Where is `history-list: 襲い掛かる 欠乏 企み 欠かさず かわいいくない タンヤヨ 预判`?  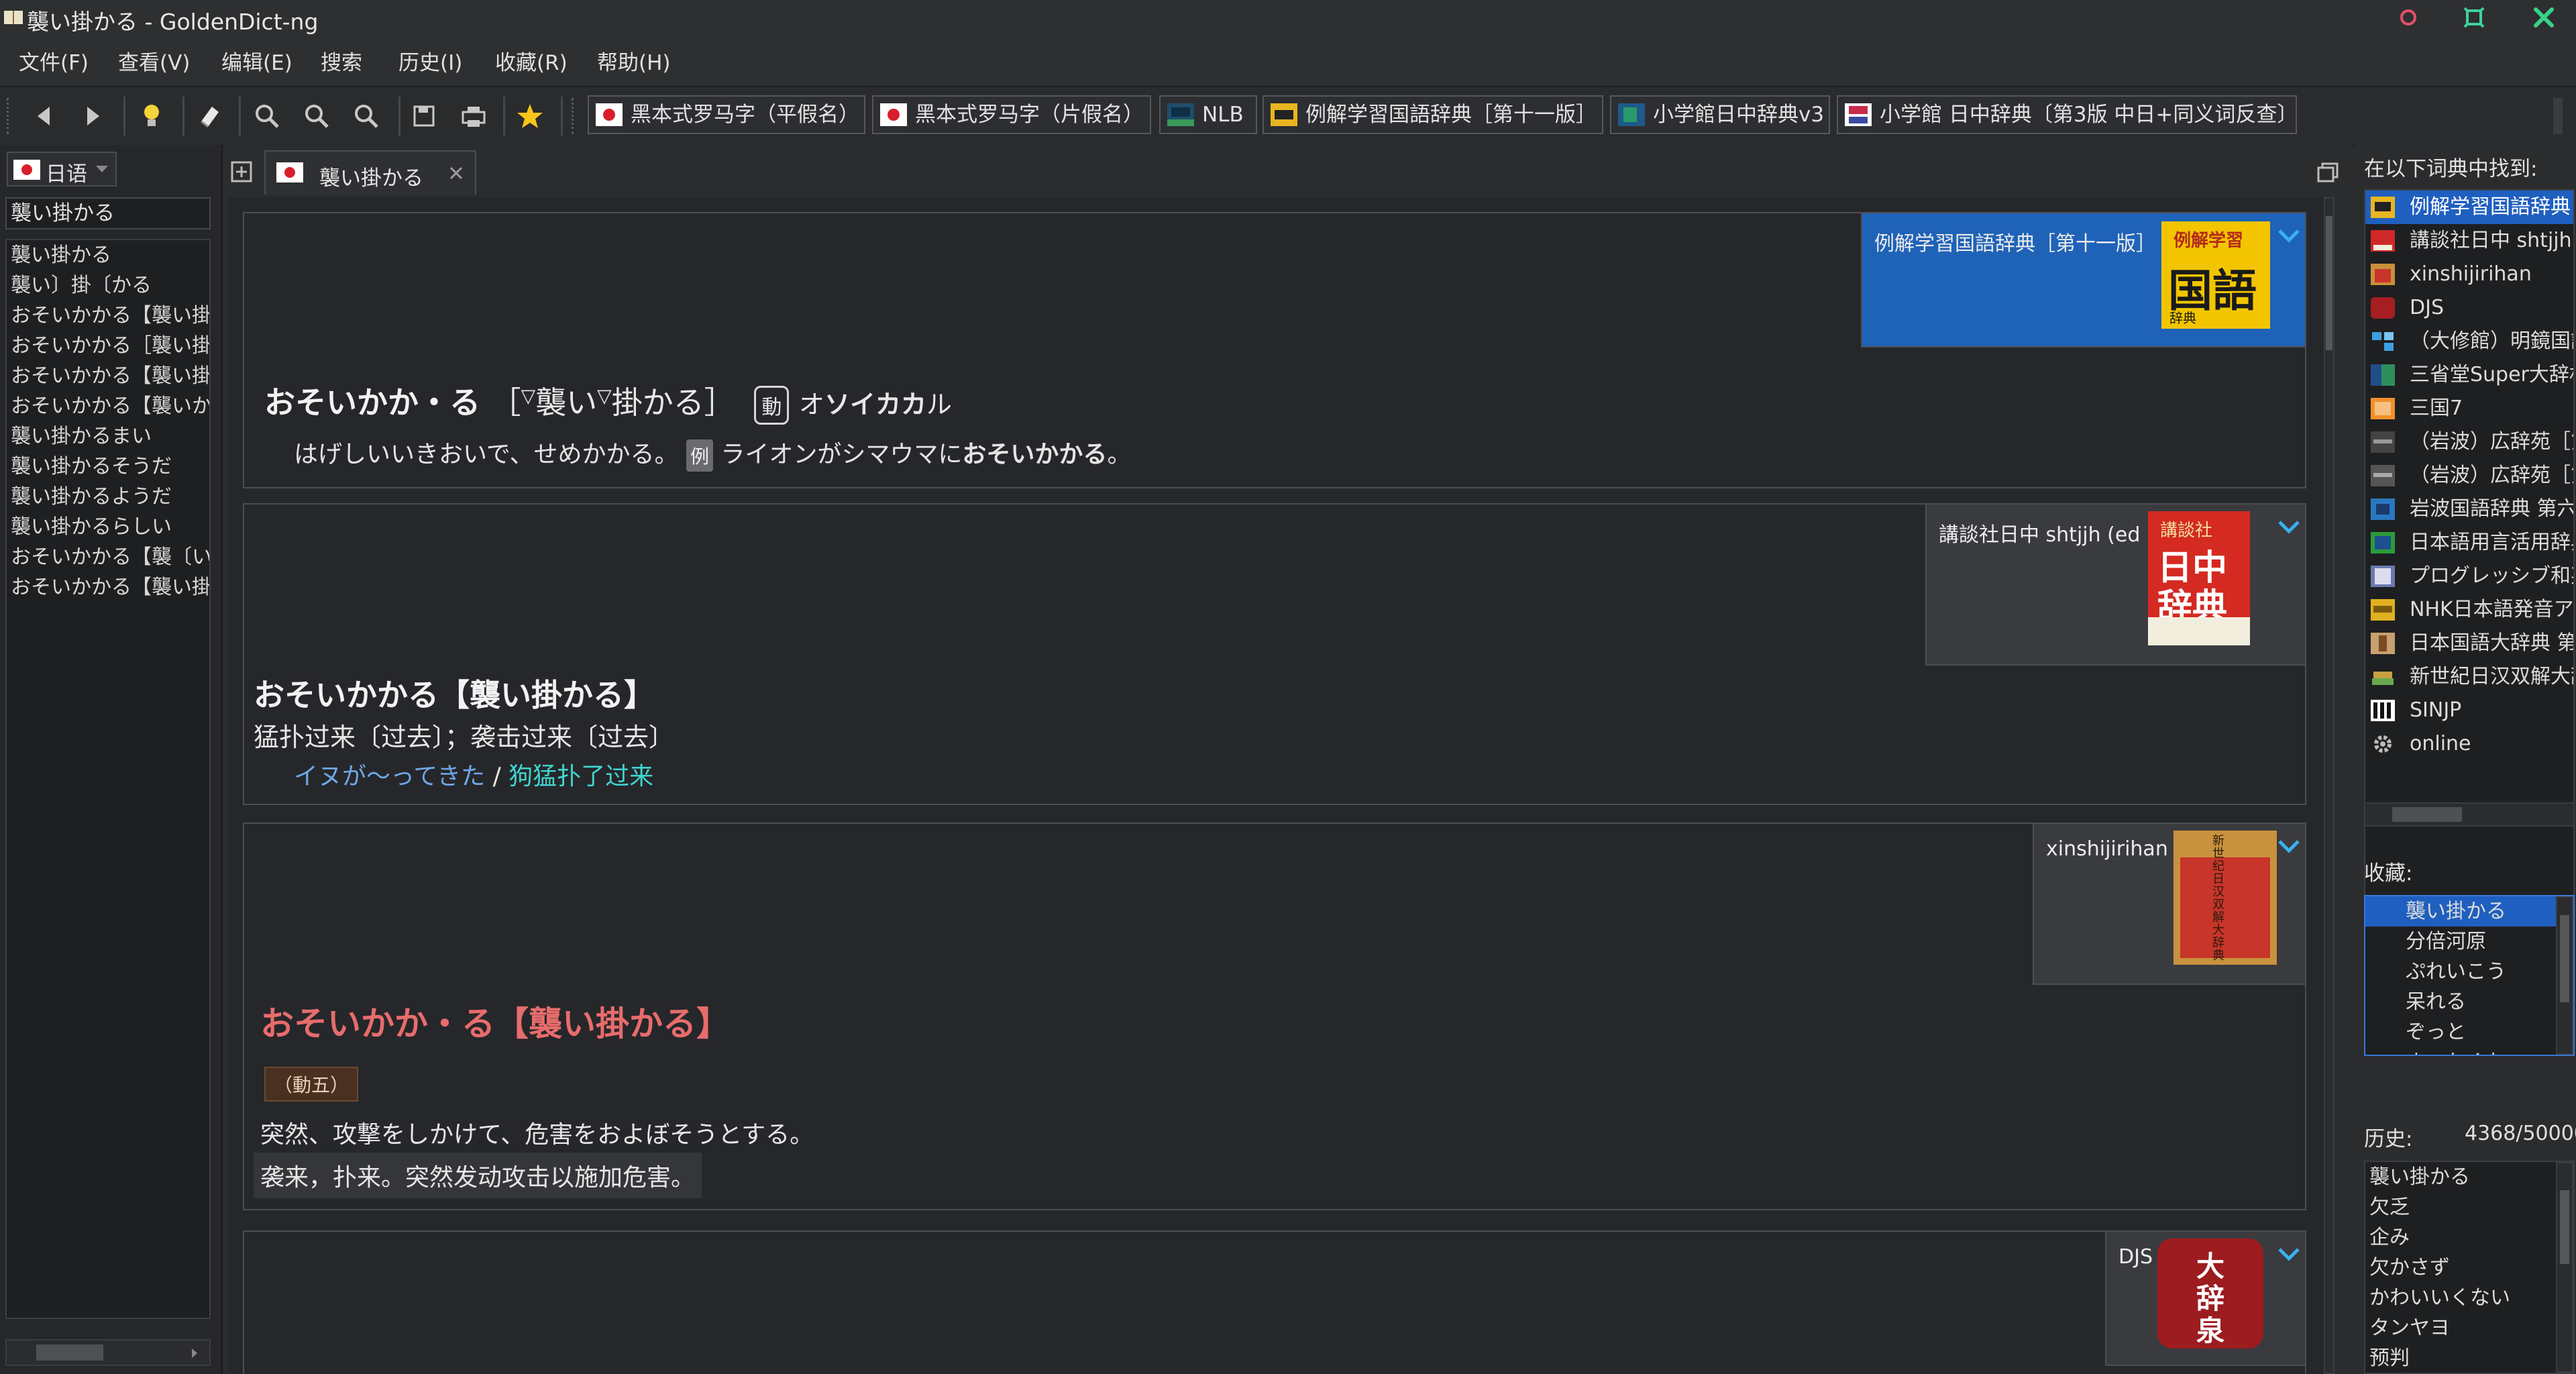
history-list: 襲い掛かる 欠乏 企み 欠かさず かわいいくない タンヤヨ 预判 is located at coordinates (2469, 1267).